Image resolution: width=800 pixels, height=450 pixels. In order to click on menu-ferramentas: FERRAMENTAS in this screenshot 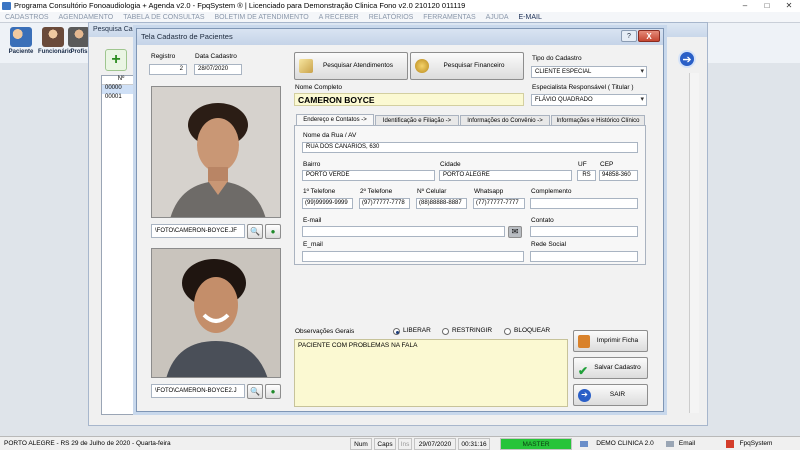, I will do `click(449, 17)`.